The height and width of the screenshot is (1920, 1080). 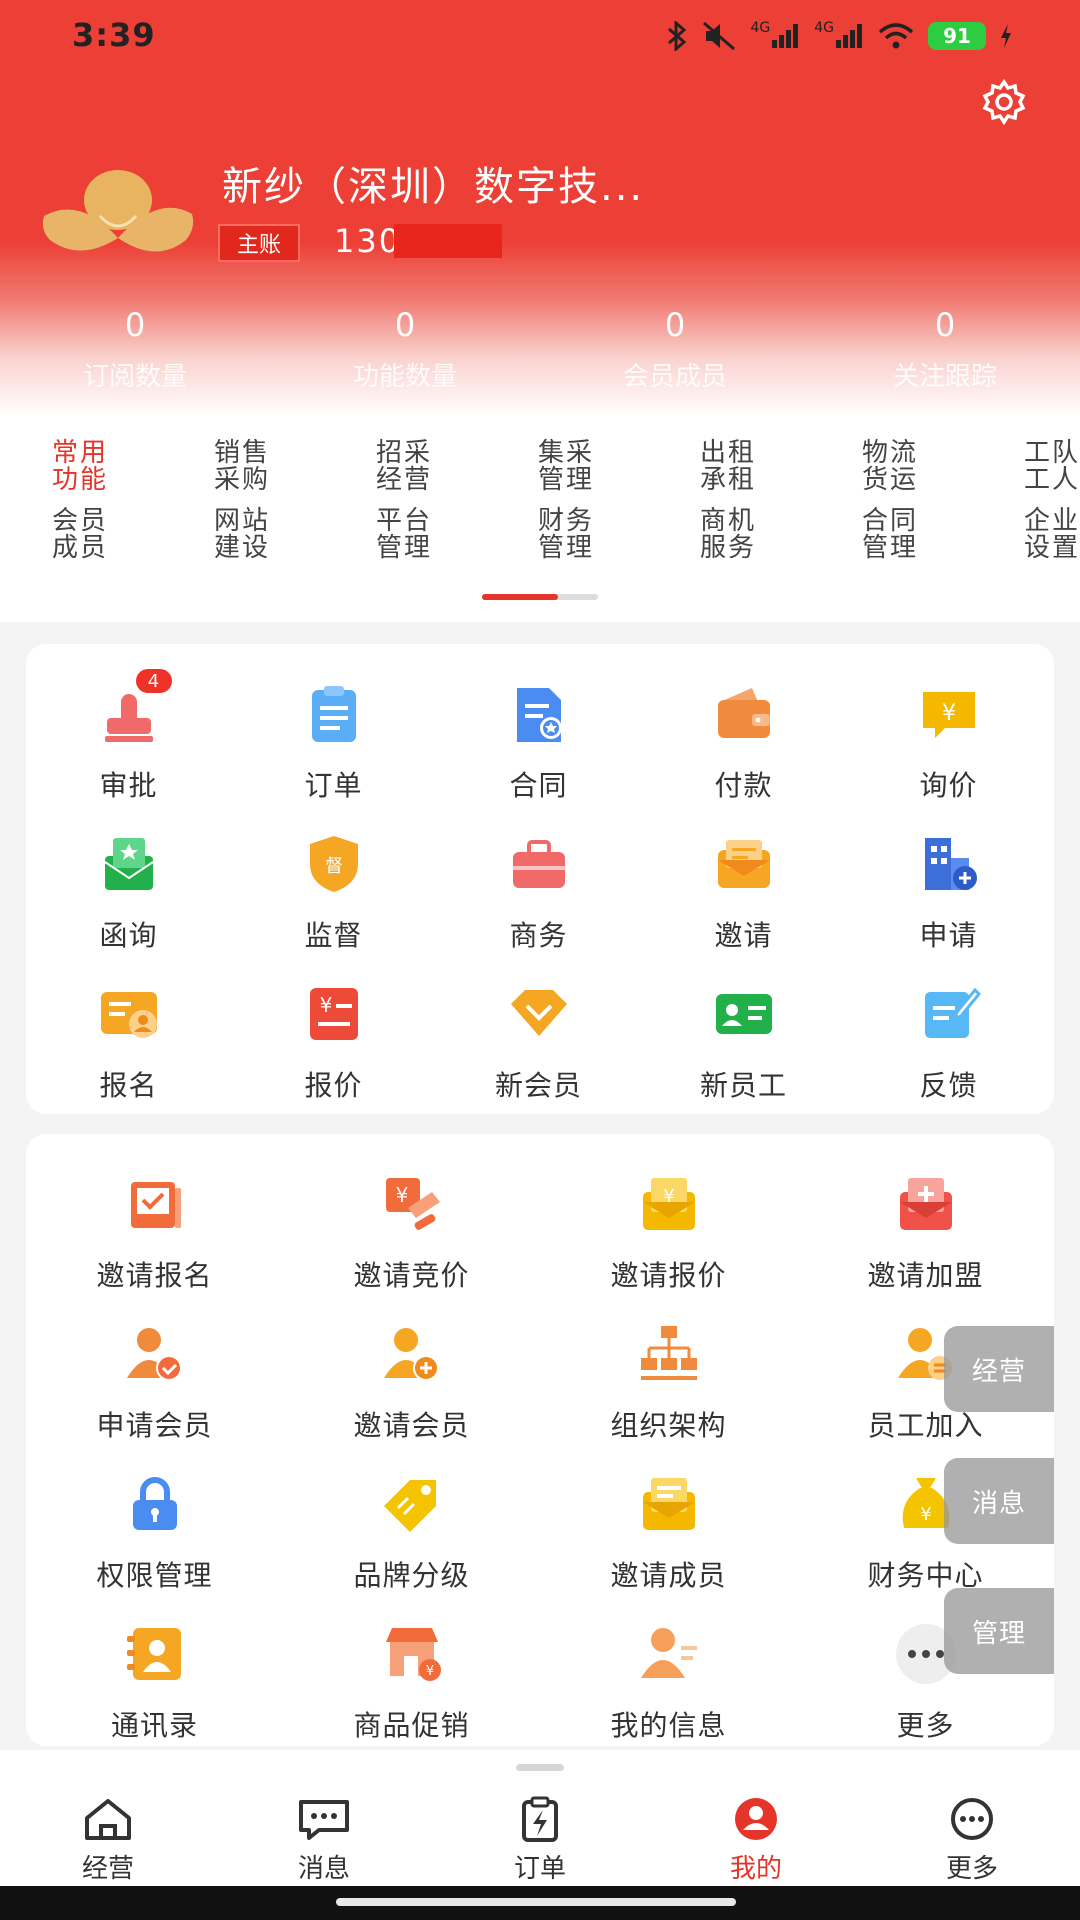 I want to click on grid-item-invite-quote: ¥ 邀请报价, so click(x=668, y=1233).